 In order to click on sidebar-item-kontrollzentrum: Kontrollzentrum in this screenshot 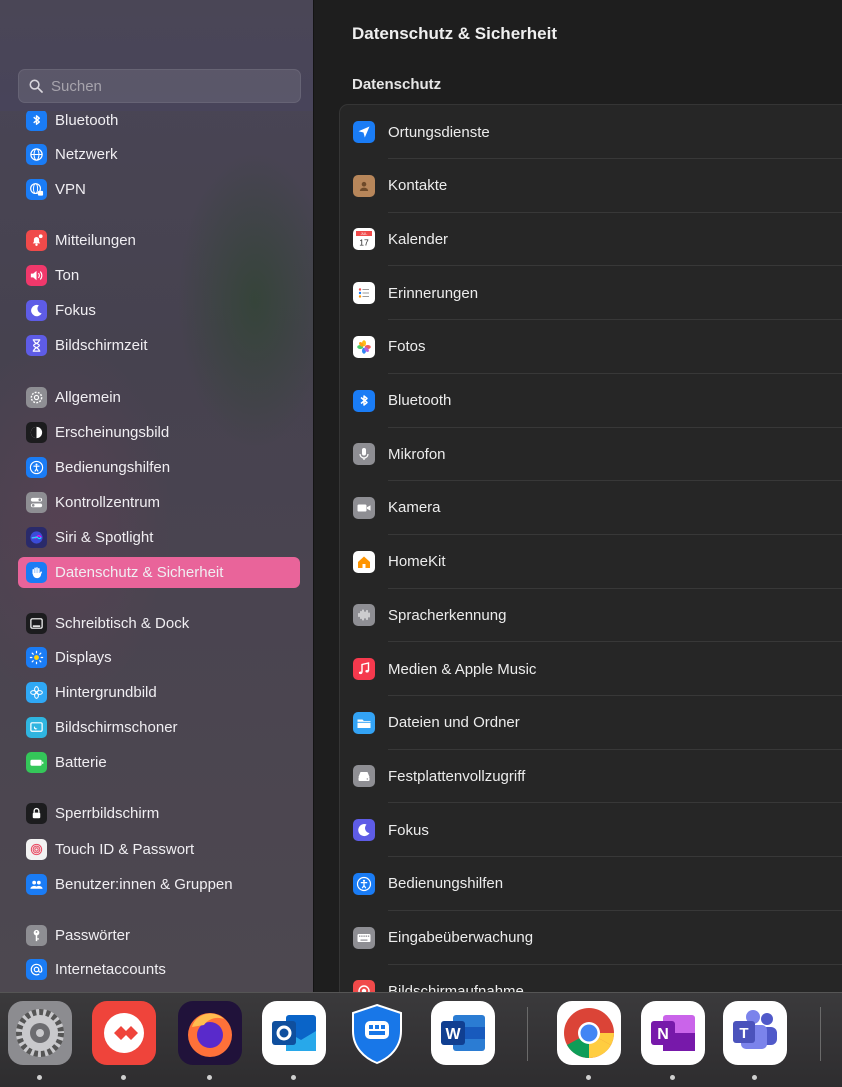, I will do `click(159, 502)`.